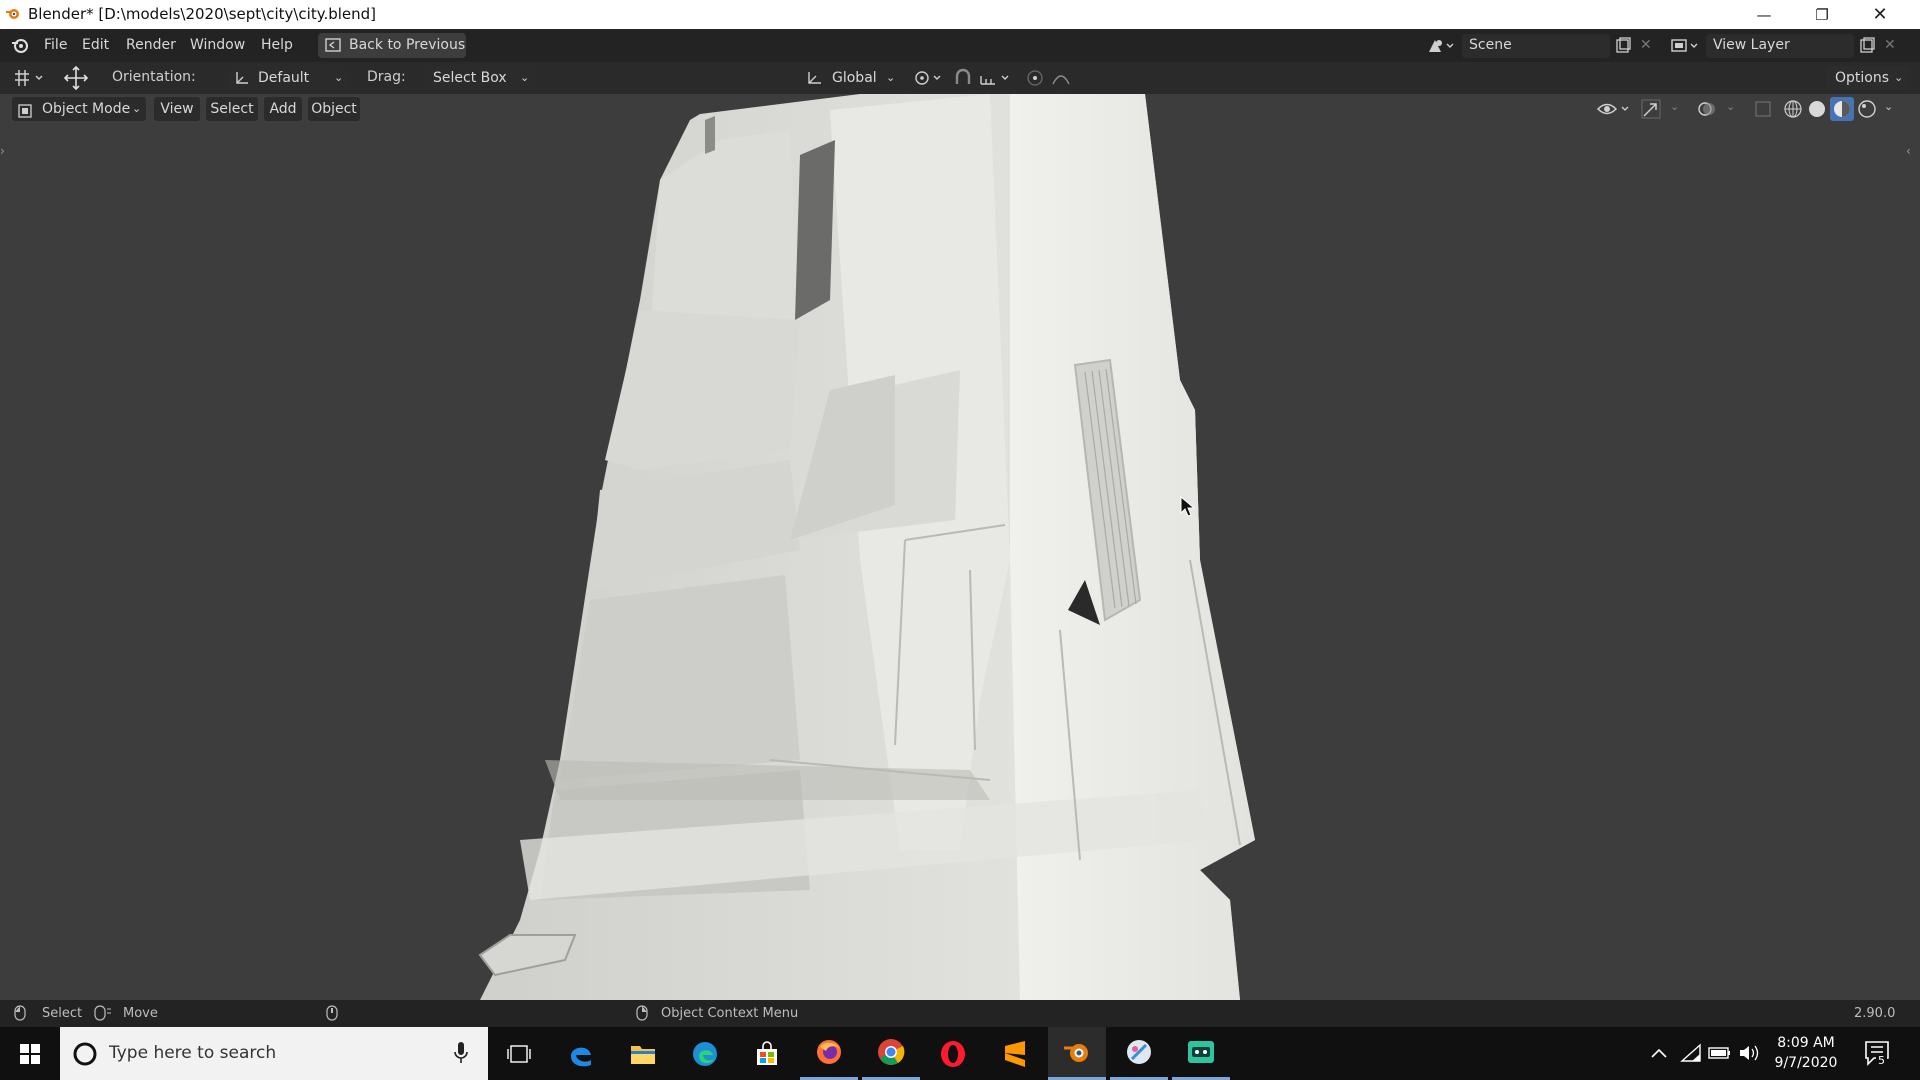 This screenshot has width=1920, height=1080. I want to click on search-placeholder: Type here to search, so click(193, 1053).